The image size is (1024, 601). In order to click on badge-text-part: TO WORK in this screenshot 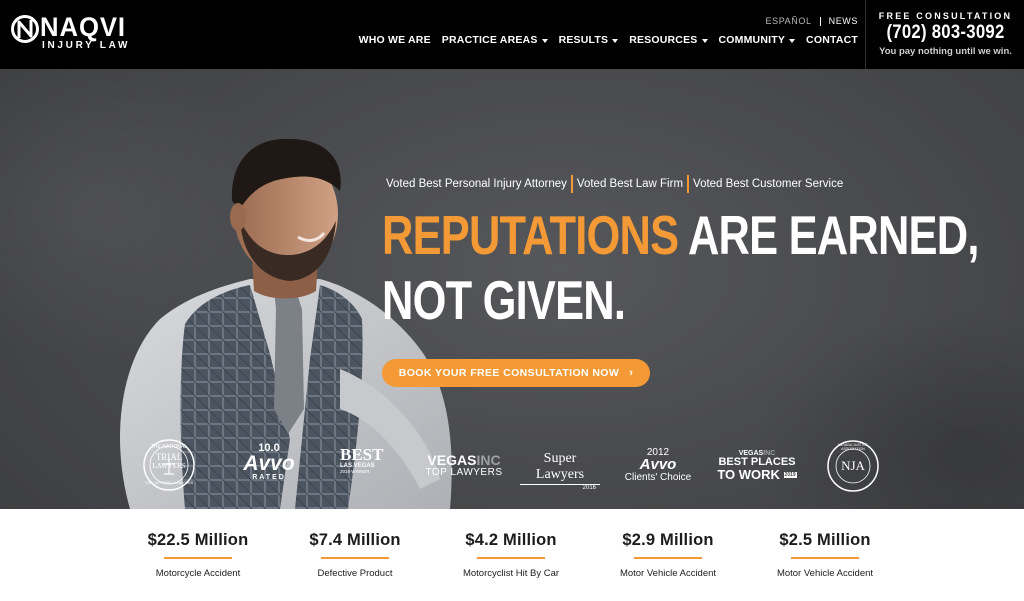, I will do `click(748, 474)`.